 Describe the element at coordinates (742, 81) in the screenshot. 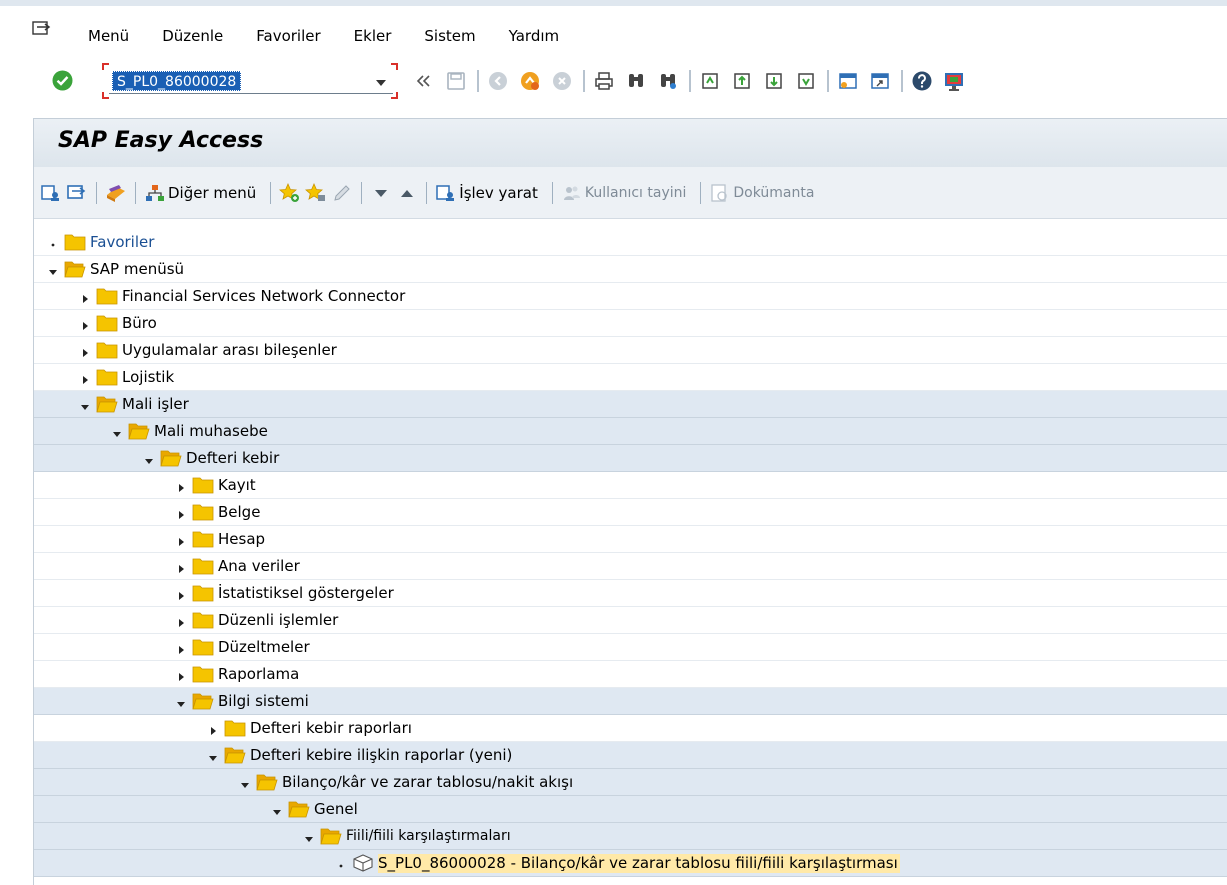

I see `previous-page-icon` at that location.